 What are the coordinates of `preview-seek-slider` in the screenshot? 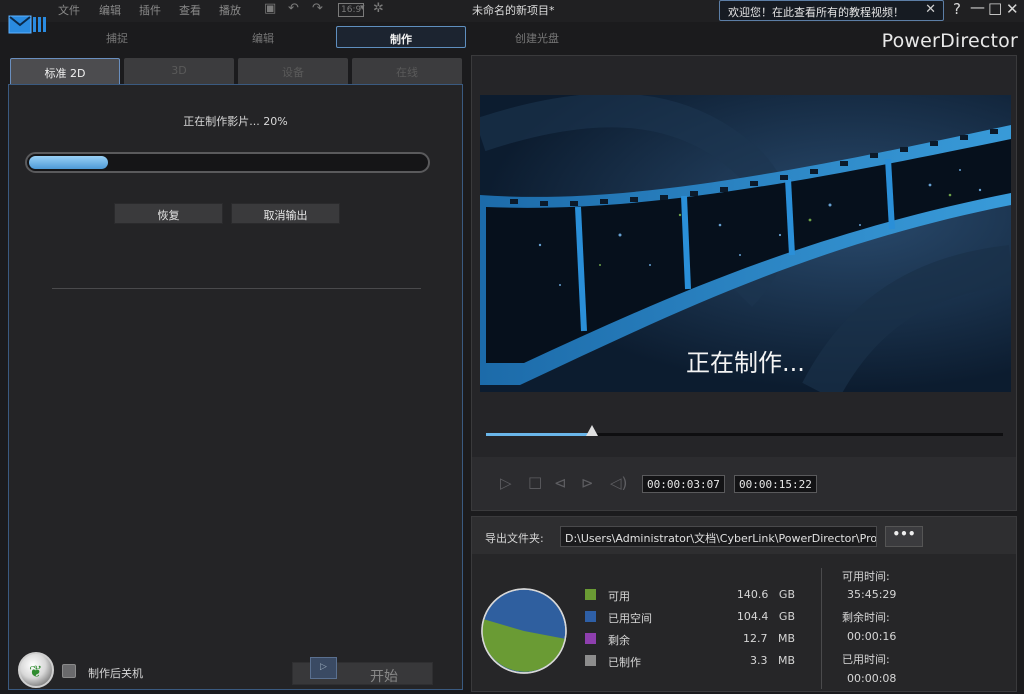 It's located at (744, 430).